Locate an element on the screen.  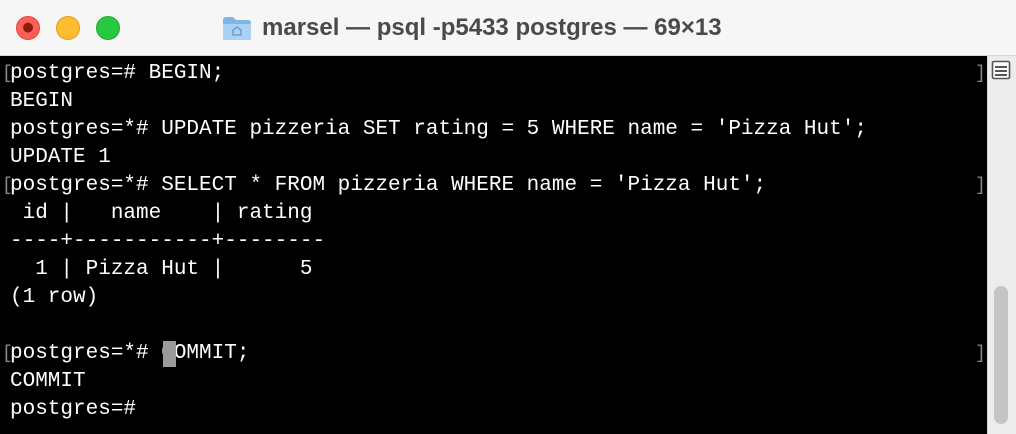
close-icon: ● is located at coordinates (28, 27).